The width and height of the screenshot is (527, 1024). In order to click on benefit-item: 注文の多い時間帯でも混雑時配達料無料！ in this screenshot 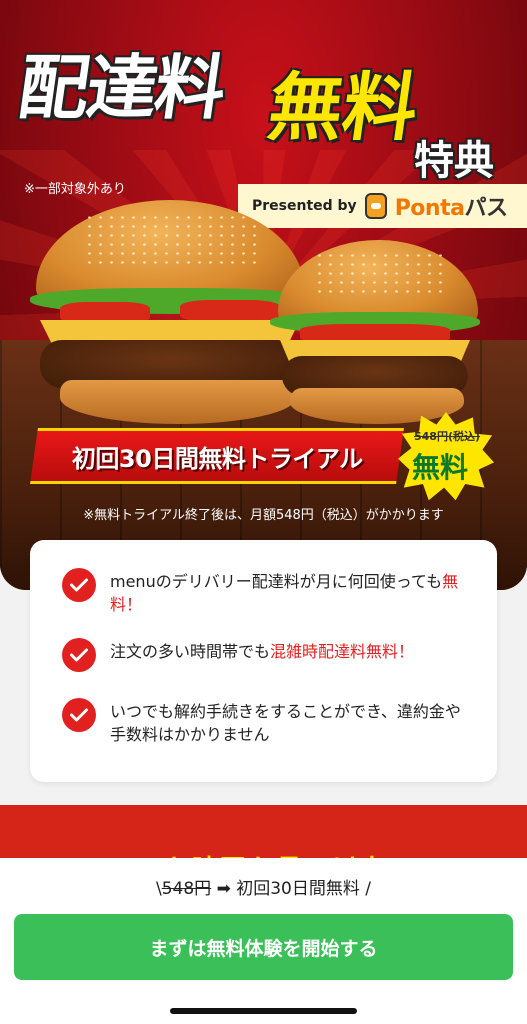, I will do `click(262, 655)`.